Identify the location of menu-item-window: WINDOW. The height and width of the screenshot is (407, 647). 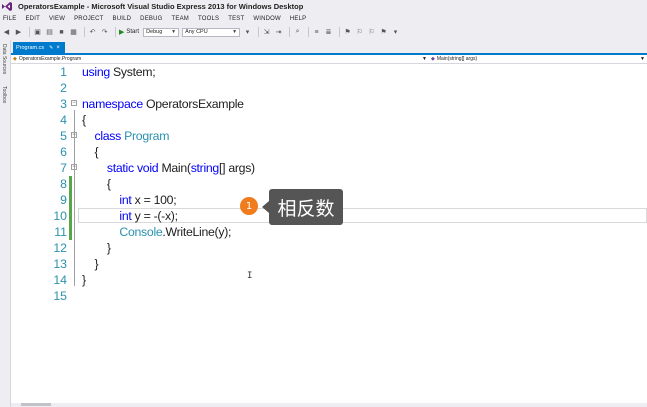
(267, 19).